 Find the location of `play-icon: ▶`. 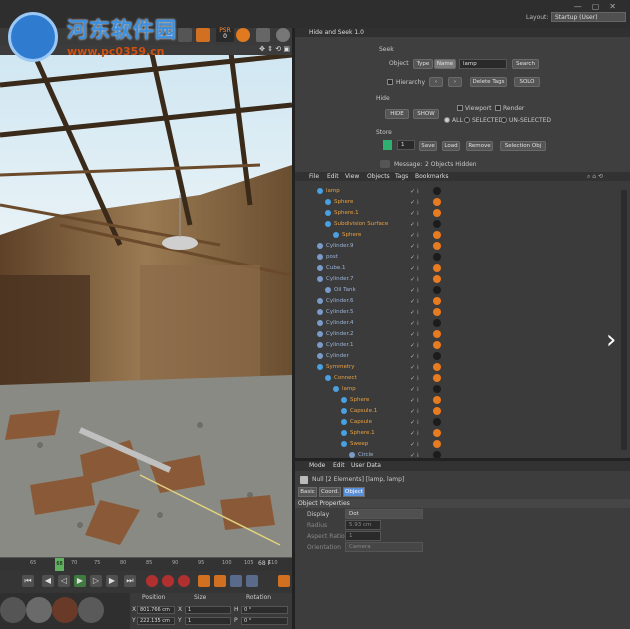

play-icon: ▶ is located at coordinates (80, 581).